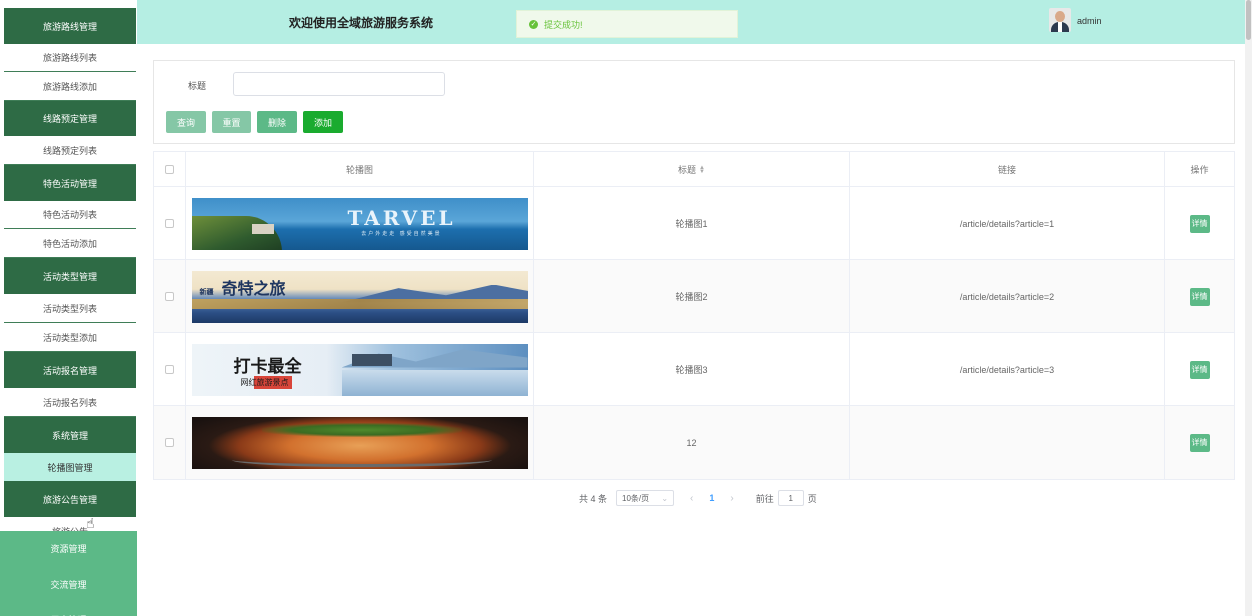 This screenshot has height=616, width=1252. I want to click on banner-1-text: TARVEL, so click(401, 217).